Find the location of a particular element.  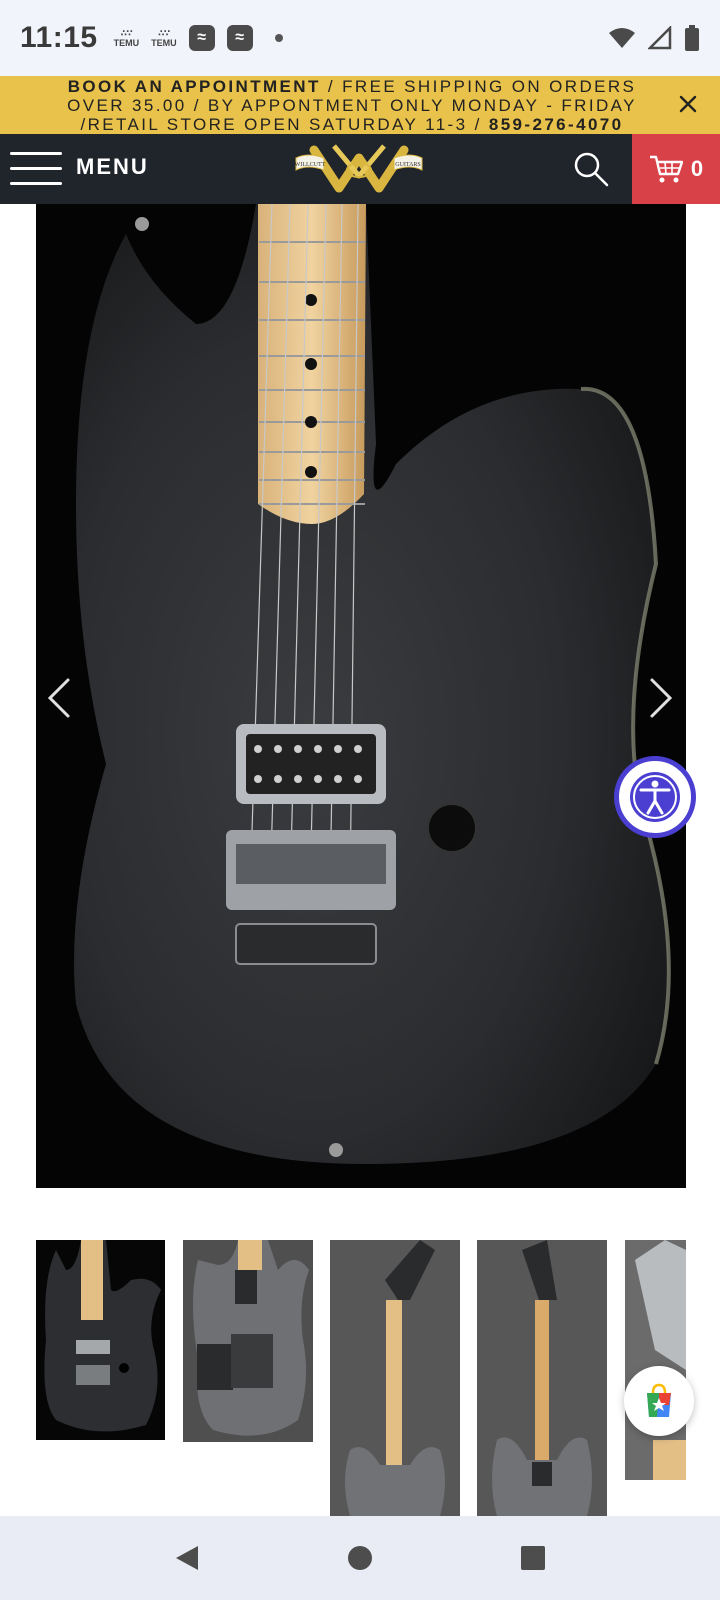

shopping-assistant-button is located at coordinates (659, 1401).